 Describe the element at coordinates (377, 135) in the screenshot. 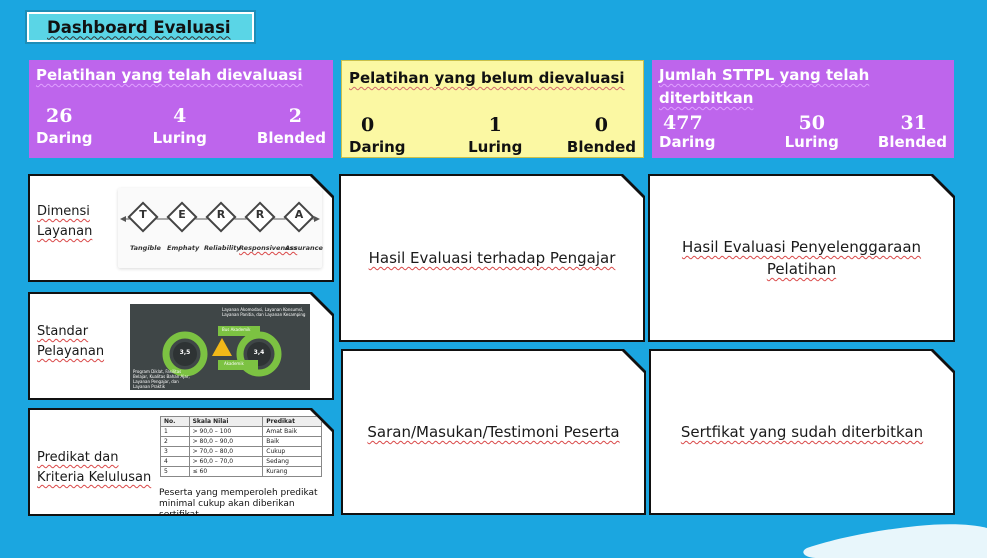

I see `stat-daring: 0 Daring` at that location.